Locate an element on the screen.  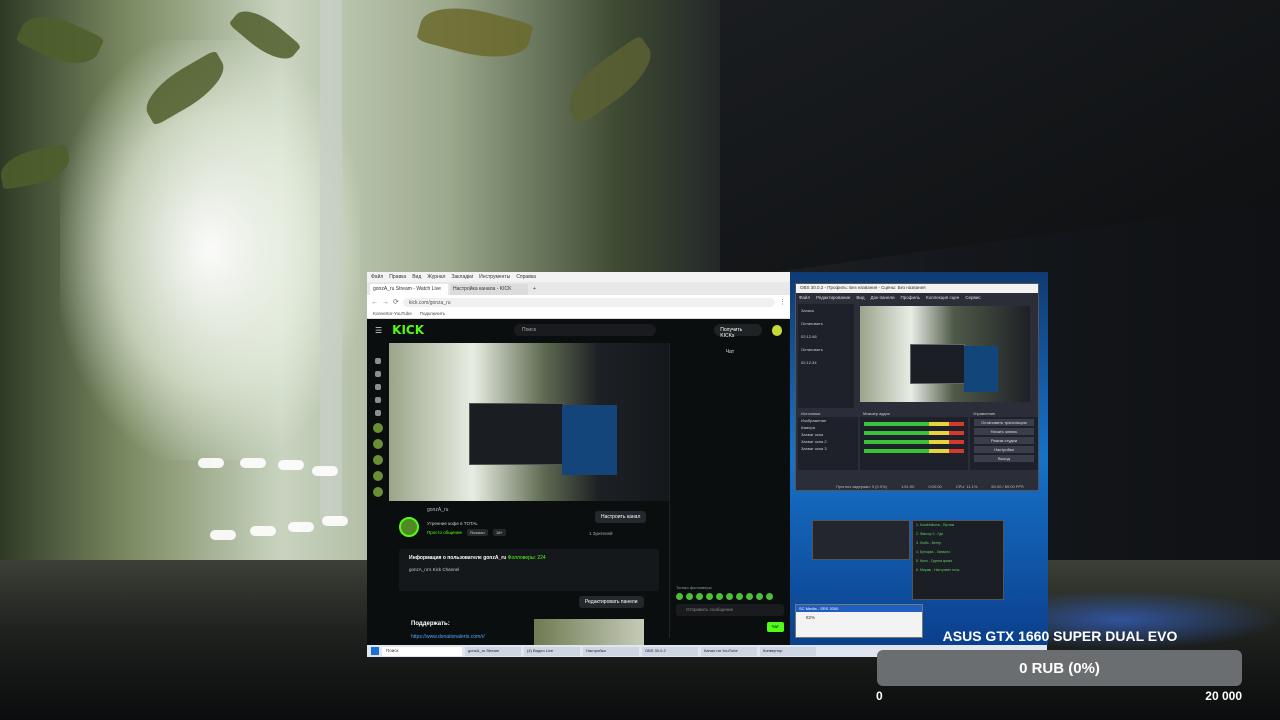
tag-badge: 18+ is located at coordinates (499, 532).